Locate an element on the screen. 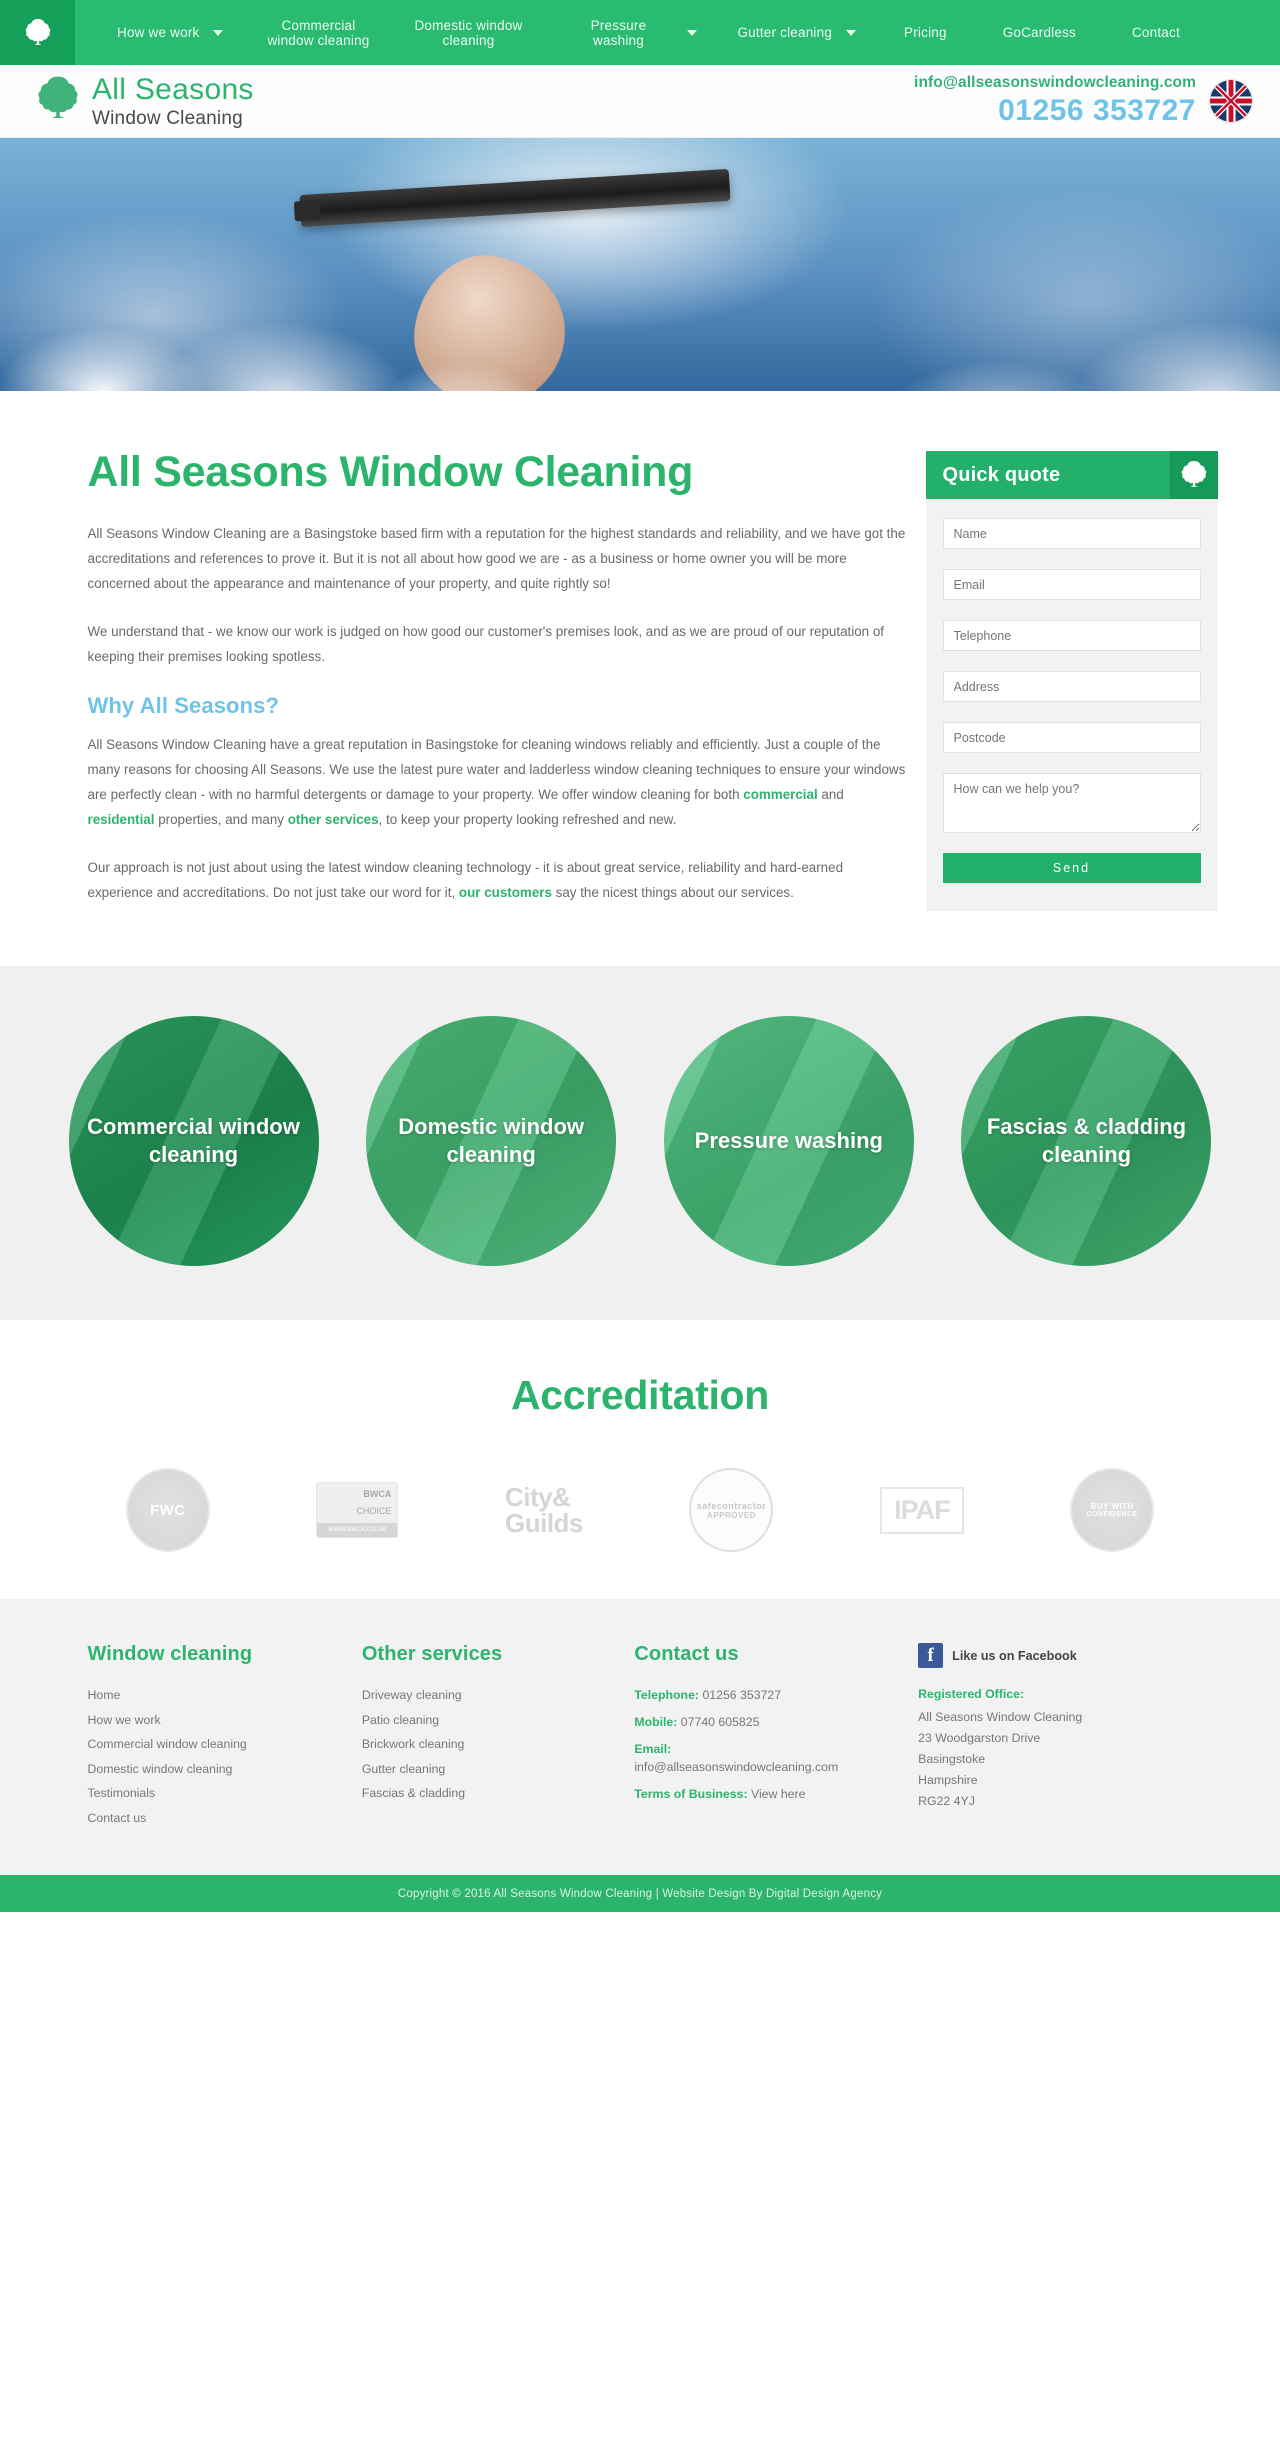 Image resolution: width=1280 pixels, height=2452 pixels. accreditation-logo-ipaf: IPAF is located at coordinates (922, 1510).